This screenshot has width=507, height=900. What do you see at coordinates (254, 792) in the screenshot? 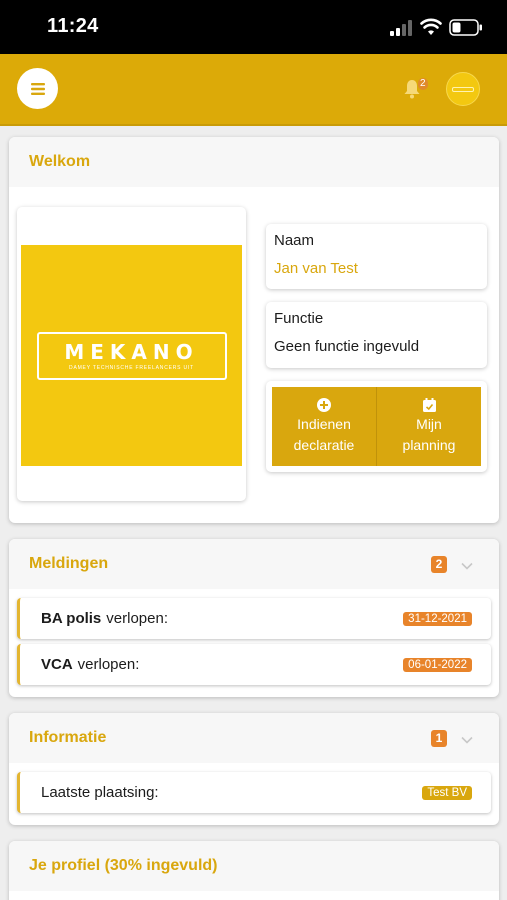
I see `information-item: Laatste plaatsing: Test BV` at bounding box center [254, 792].